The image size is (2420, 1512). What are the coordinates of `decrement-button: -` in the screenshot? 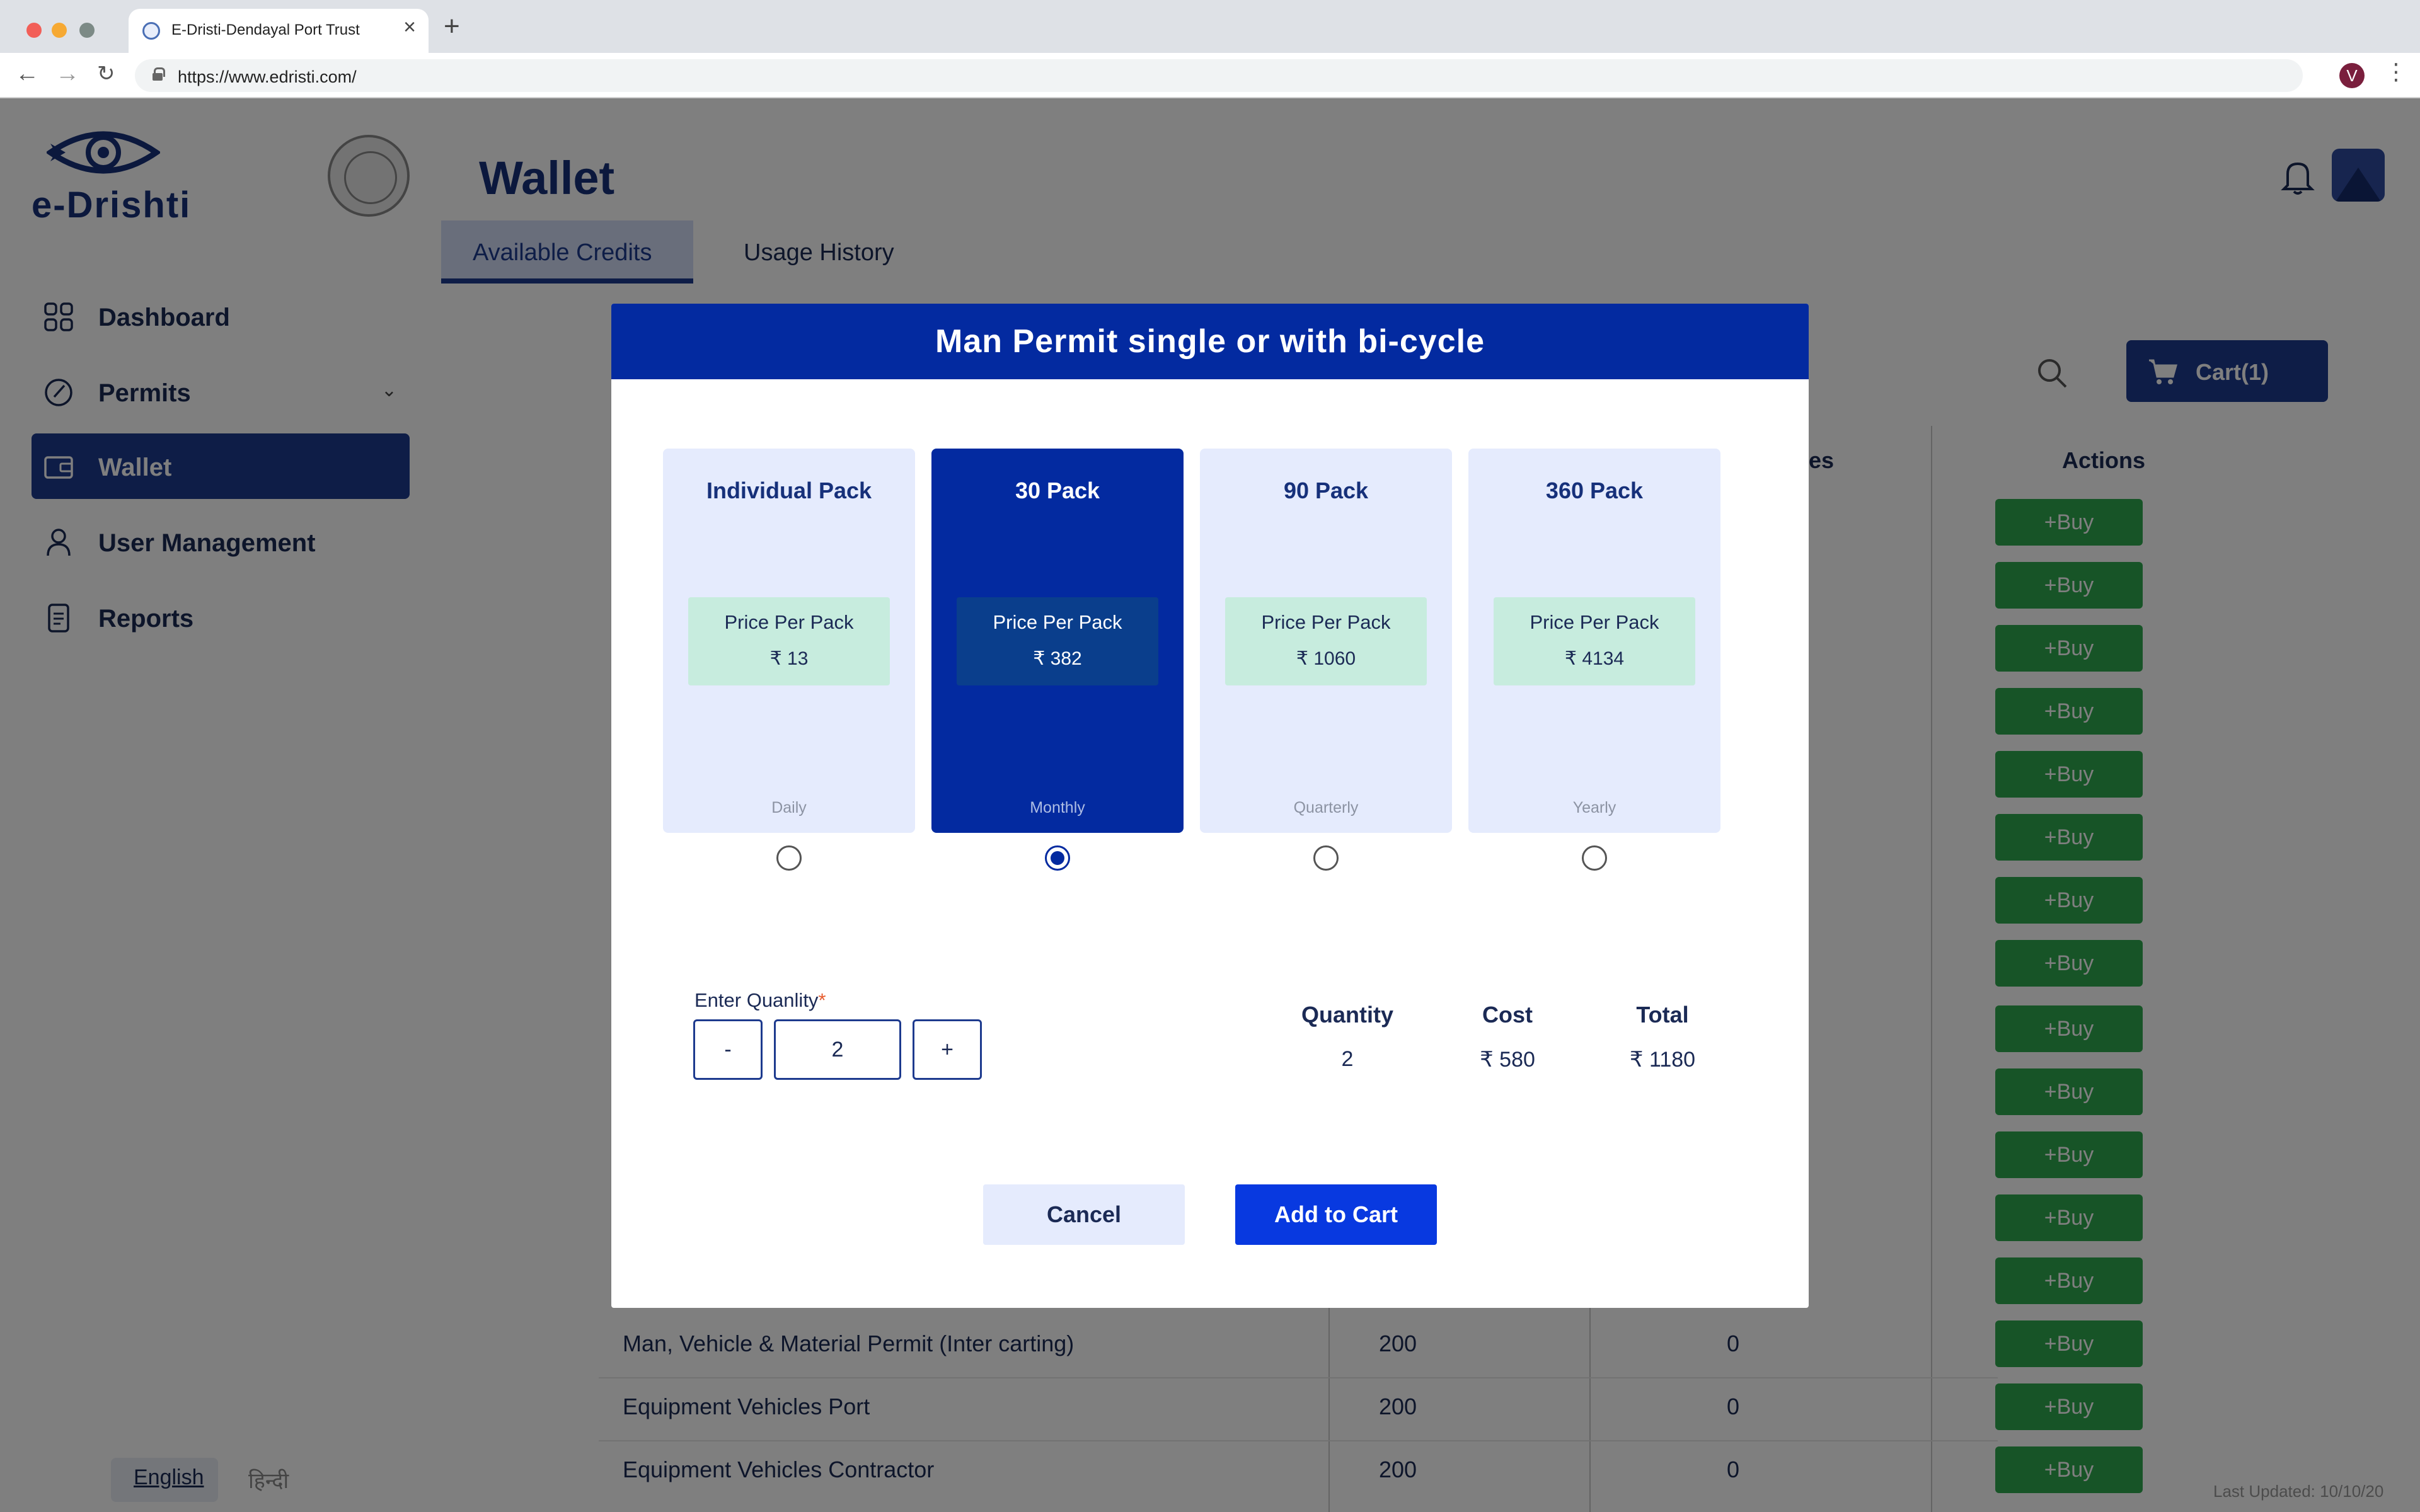 It's located at (728, 1049).